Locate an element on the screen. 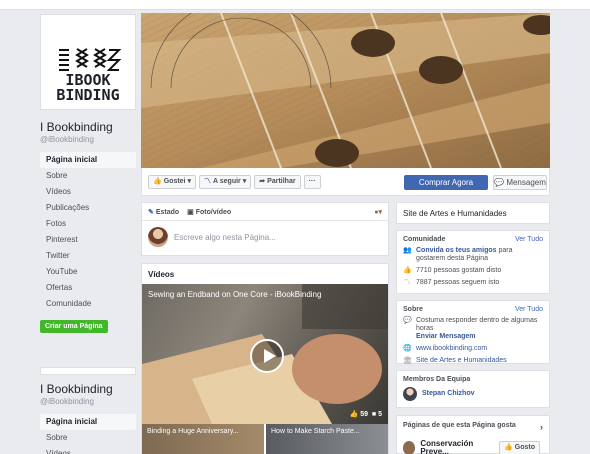  follow-label: A seguir is located at coordinates (227, 181).